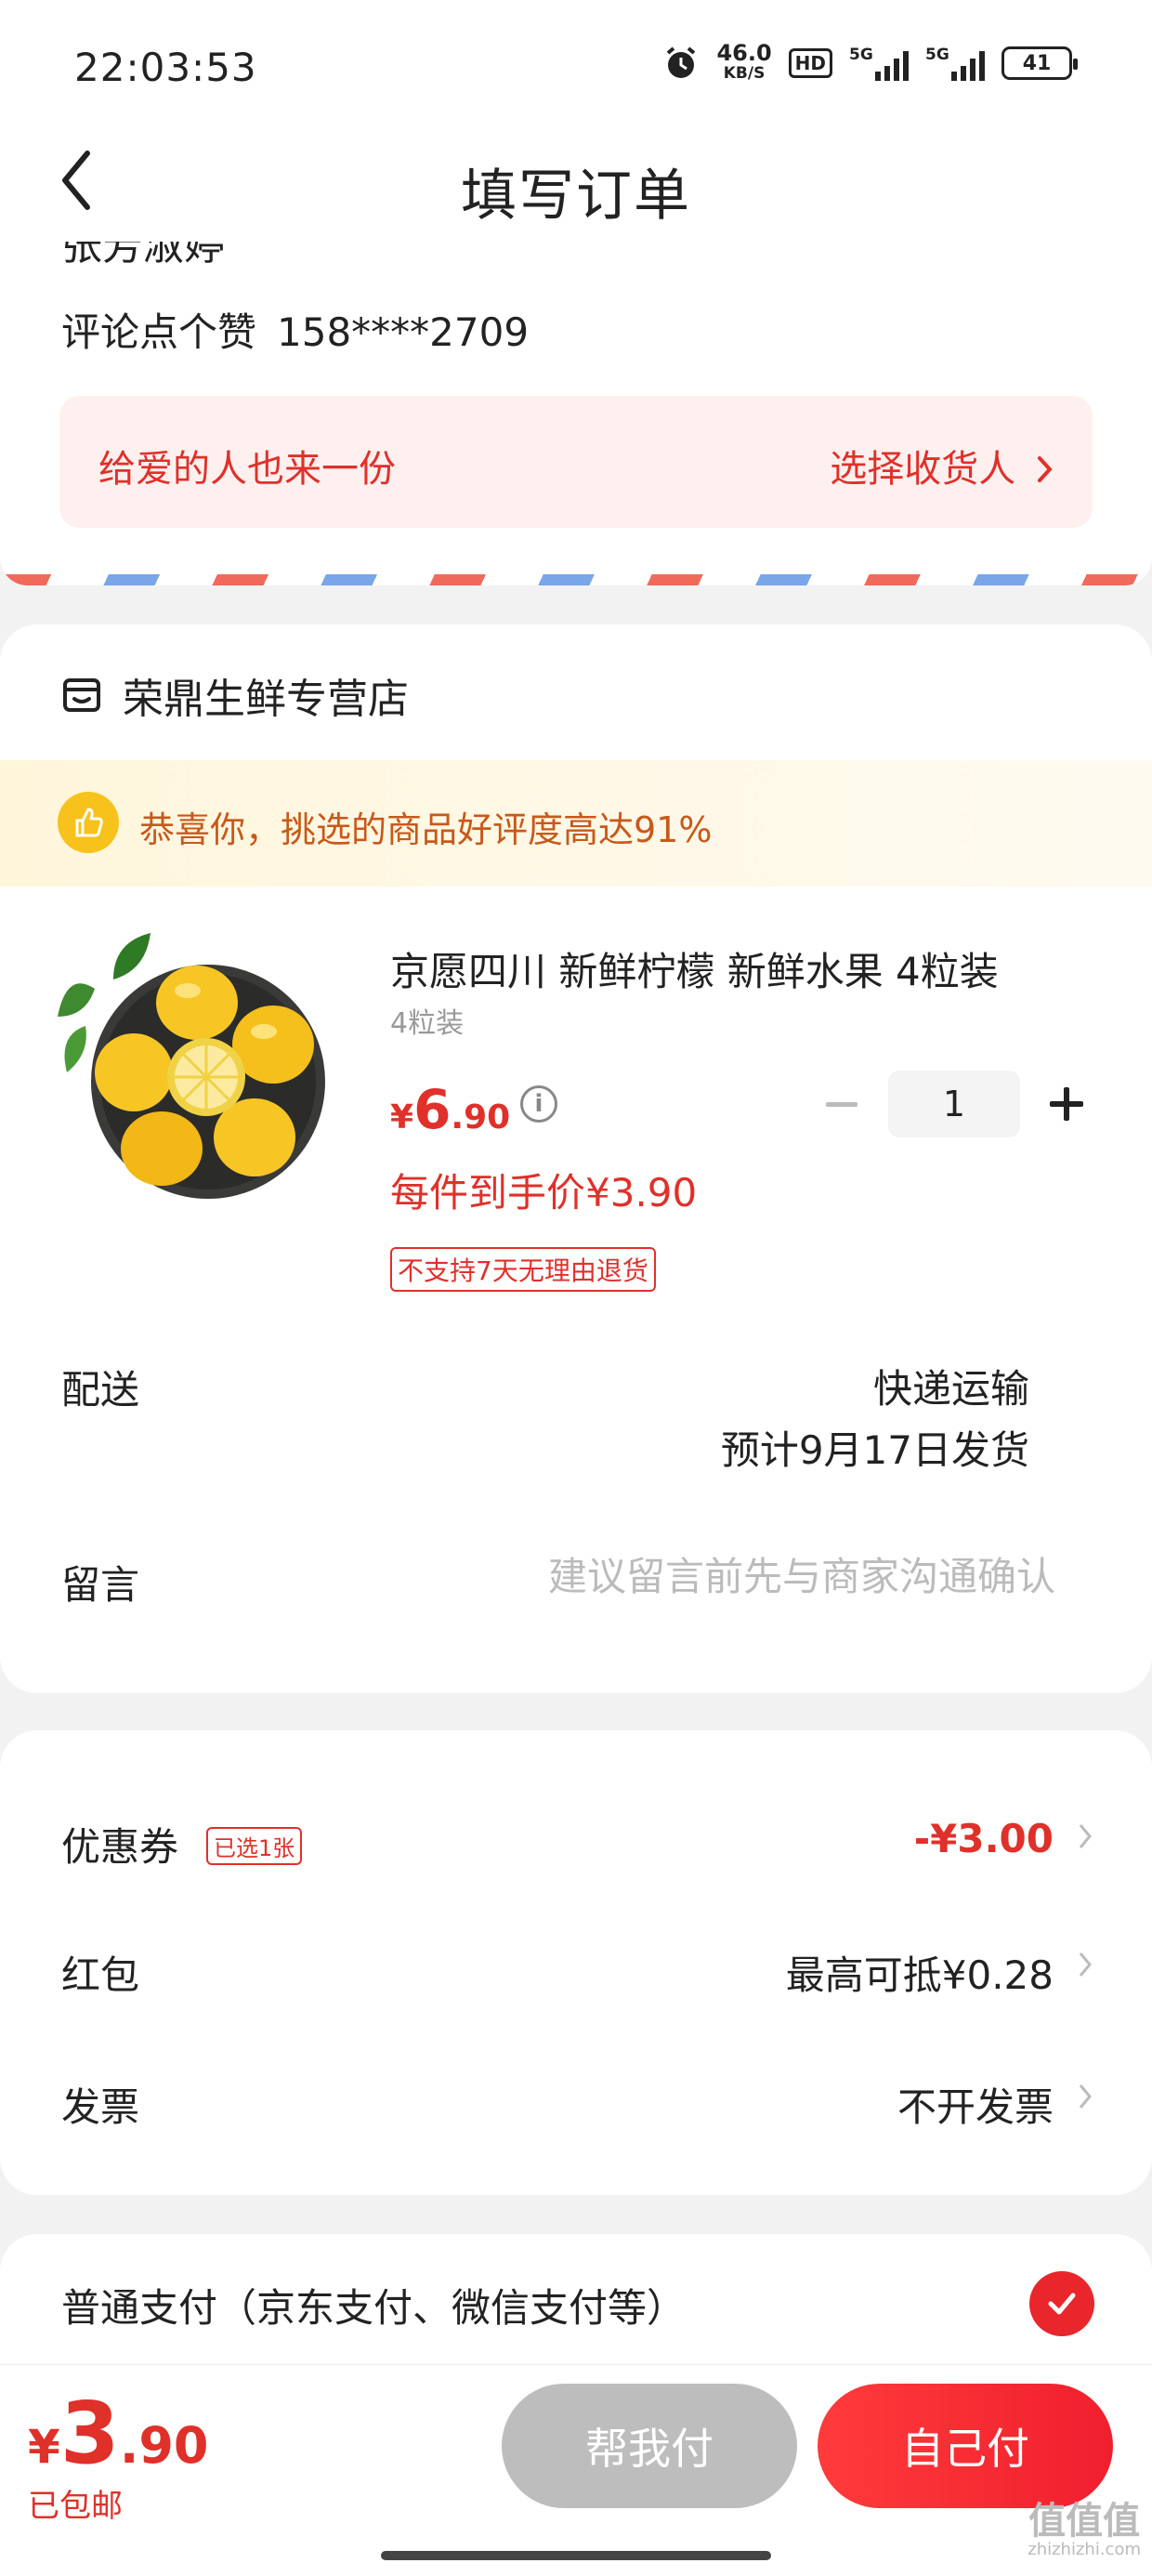  What do you see at coordinates (874, 1450) in the screenshot?
I see `delivery-estimate: 预计9月17日发货` at bounding box center [874, 1450].